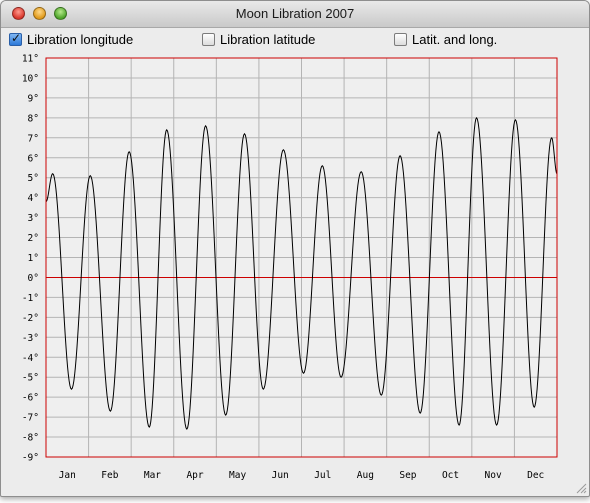 The image size is (590, 503). I want to click on x-month-label: Mar, so click(152, 475).